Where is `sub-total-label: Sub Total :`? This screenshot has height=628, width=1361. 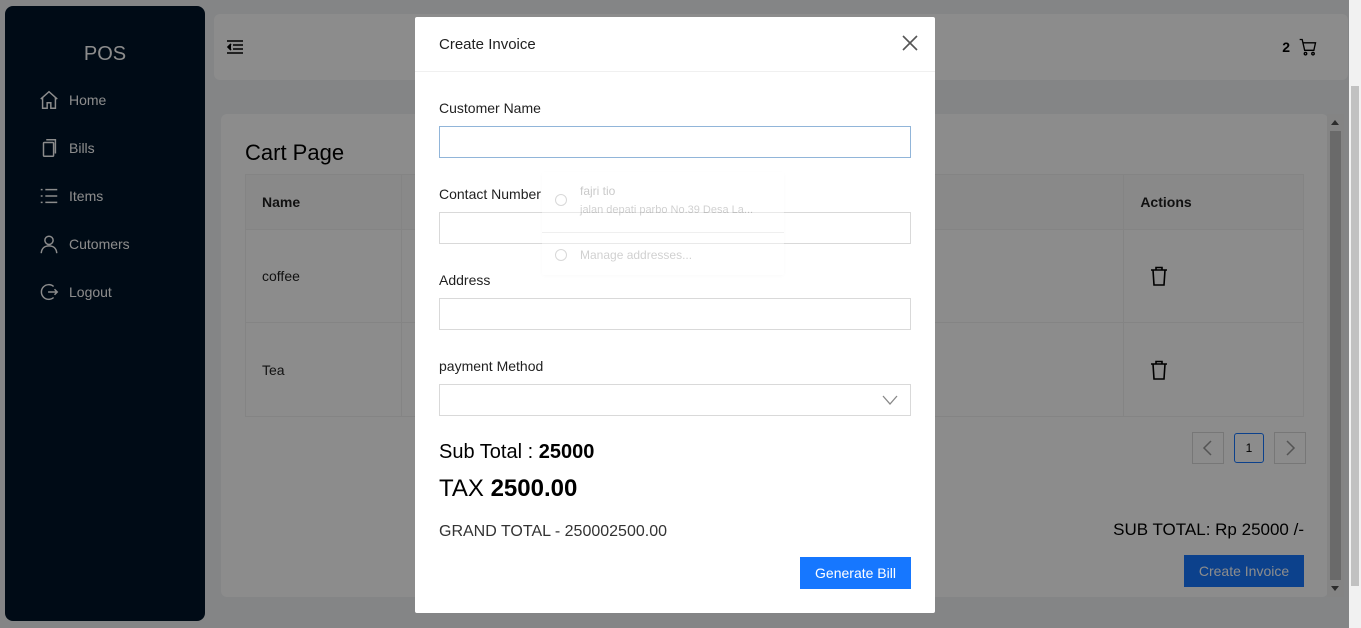
sub-total-label: Sub Total : is located at coordinates (489, 452).